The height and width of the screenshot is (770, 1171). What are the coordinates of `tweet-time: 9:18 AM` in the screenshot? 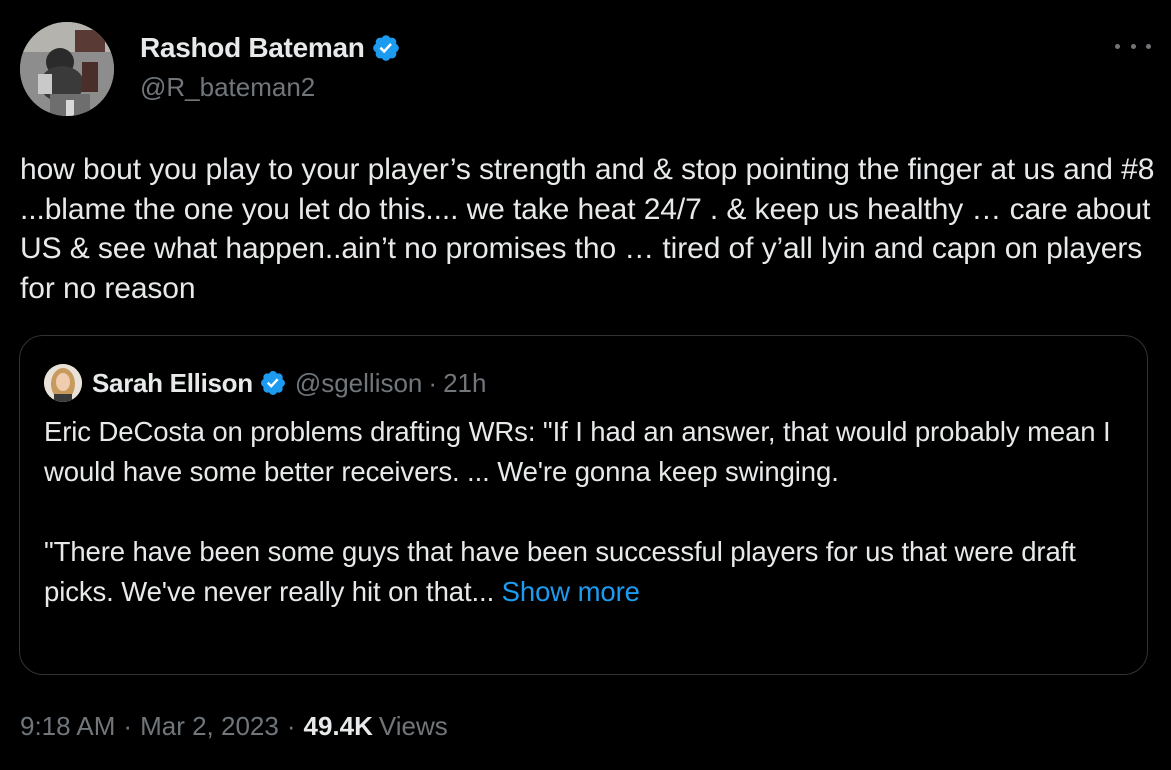 It's located at (67, 726).